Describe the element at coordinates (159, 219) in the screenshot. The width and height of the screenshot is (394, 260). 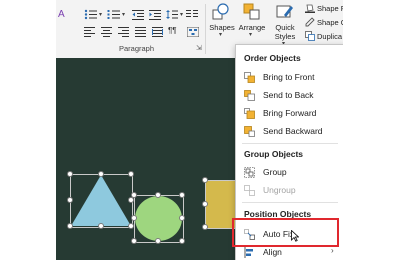
I see `circle-selection-frame` at that location.